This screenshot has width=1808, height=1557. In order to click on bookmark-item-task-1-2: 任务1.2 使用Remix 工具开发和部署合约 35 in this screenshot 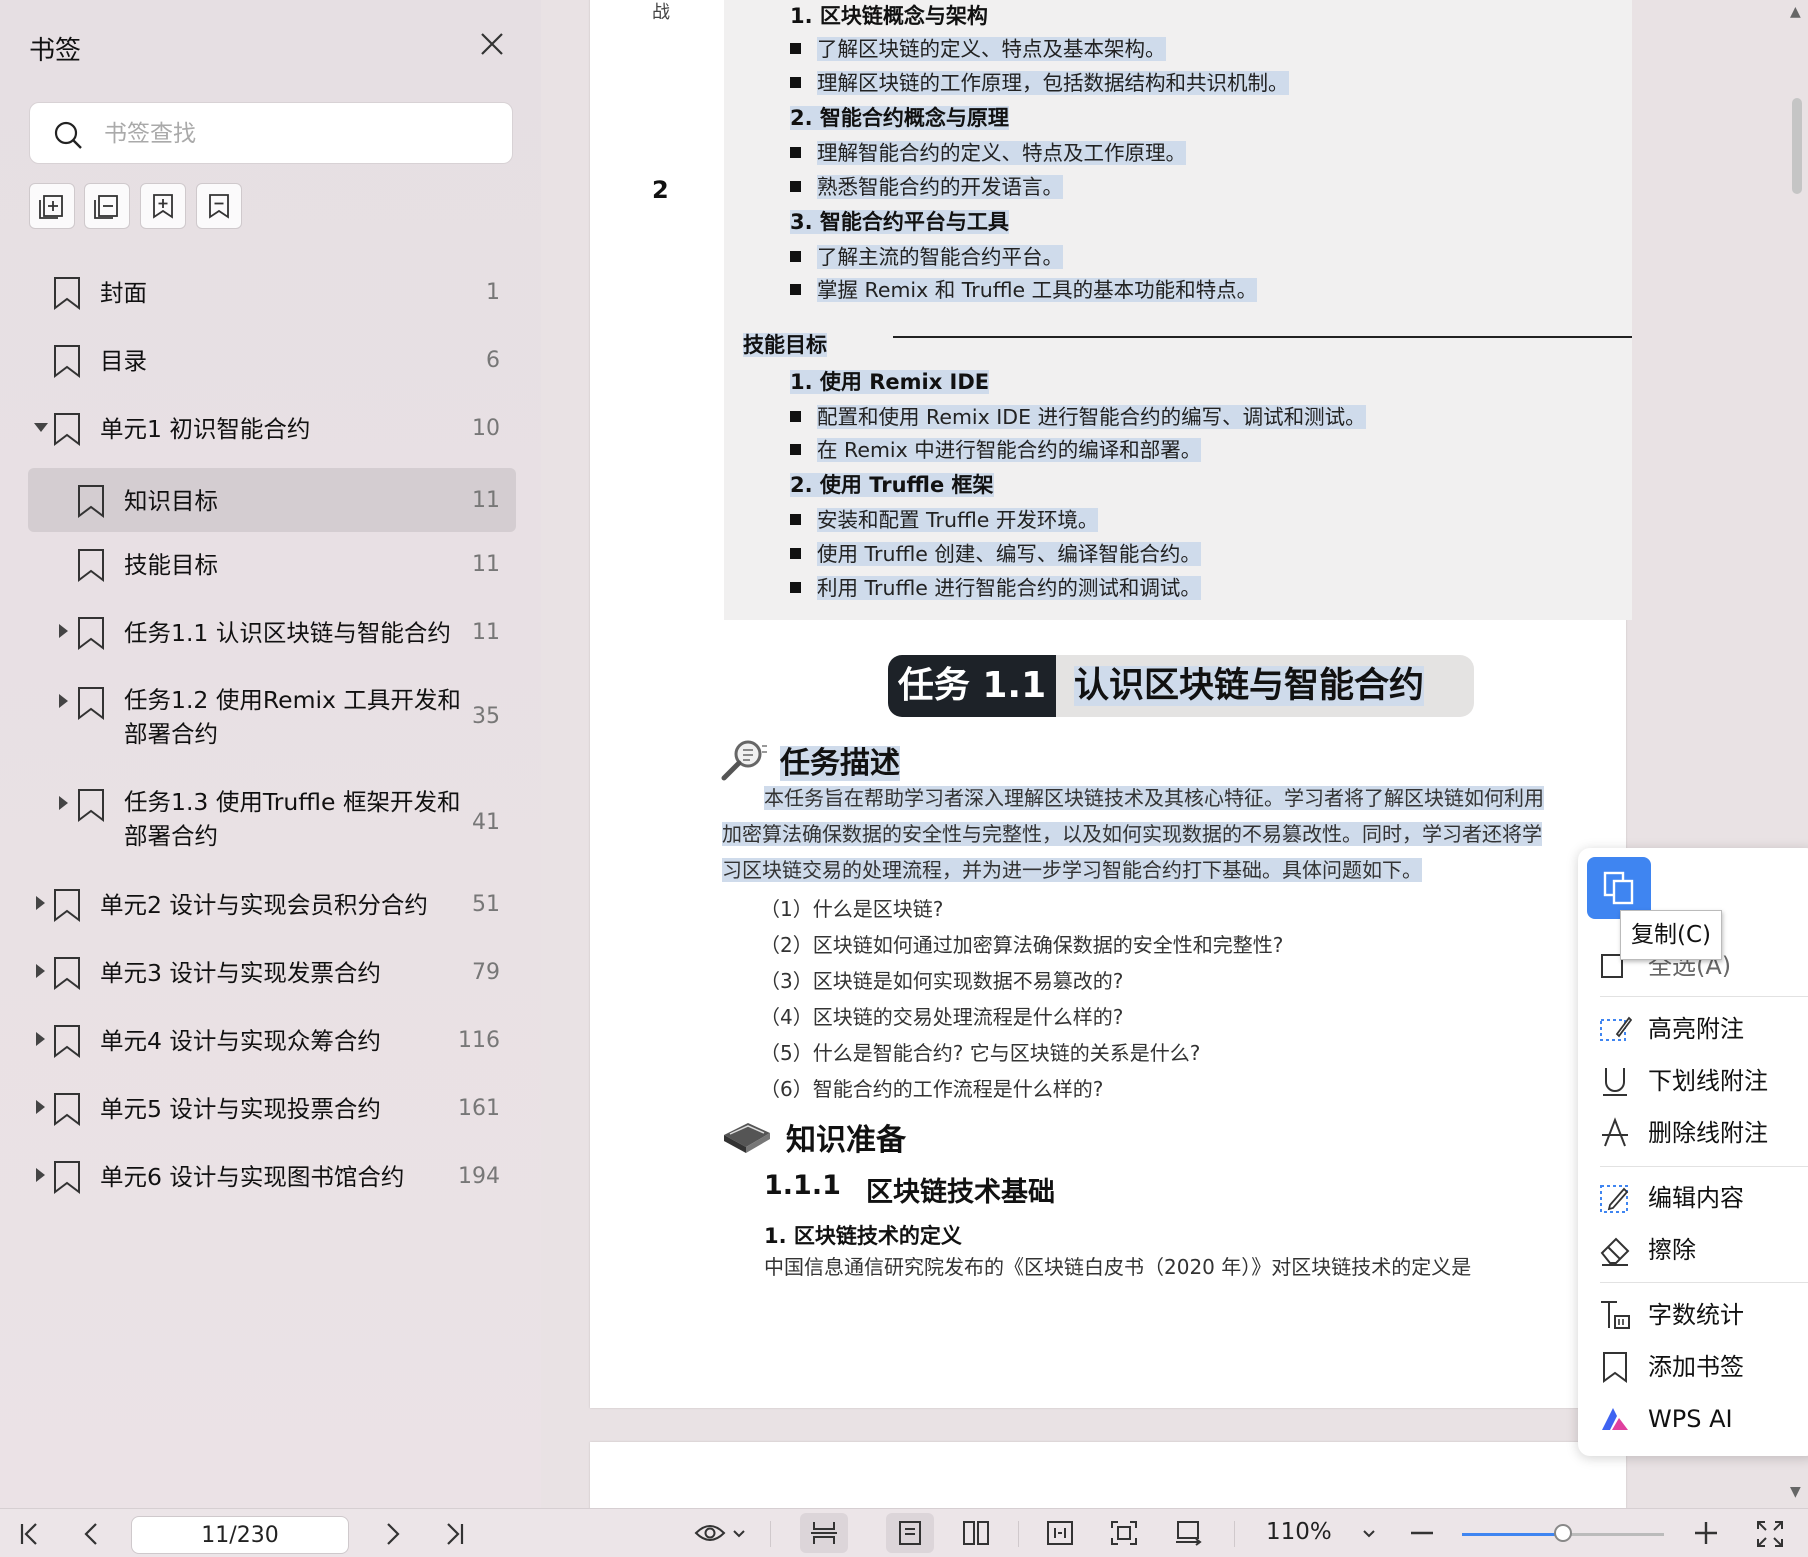, I will do `click(272, 714)`.